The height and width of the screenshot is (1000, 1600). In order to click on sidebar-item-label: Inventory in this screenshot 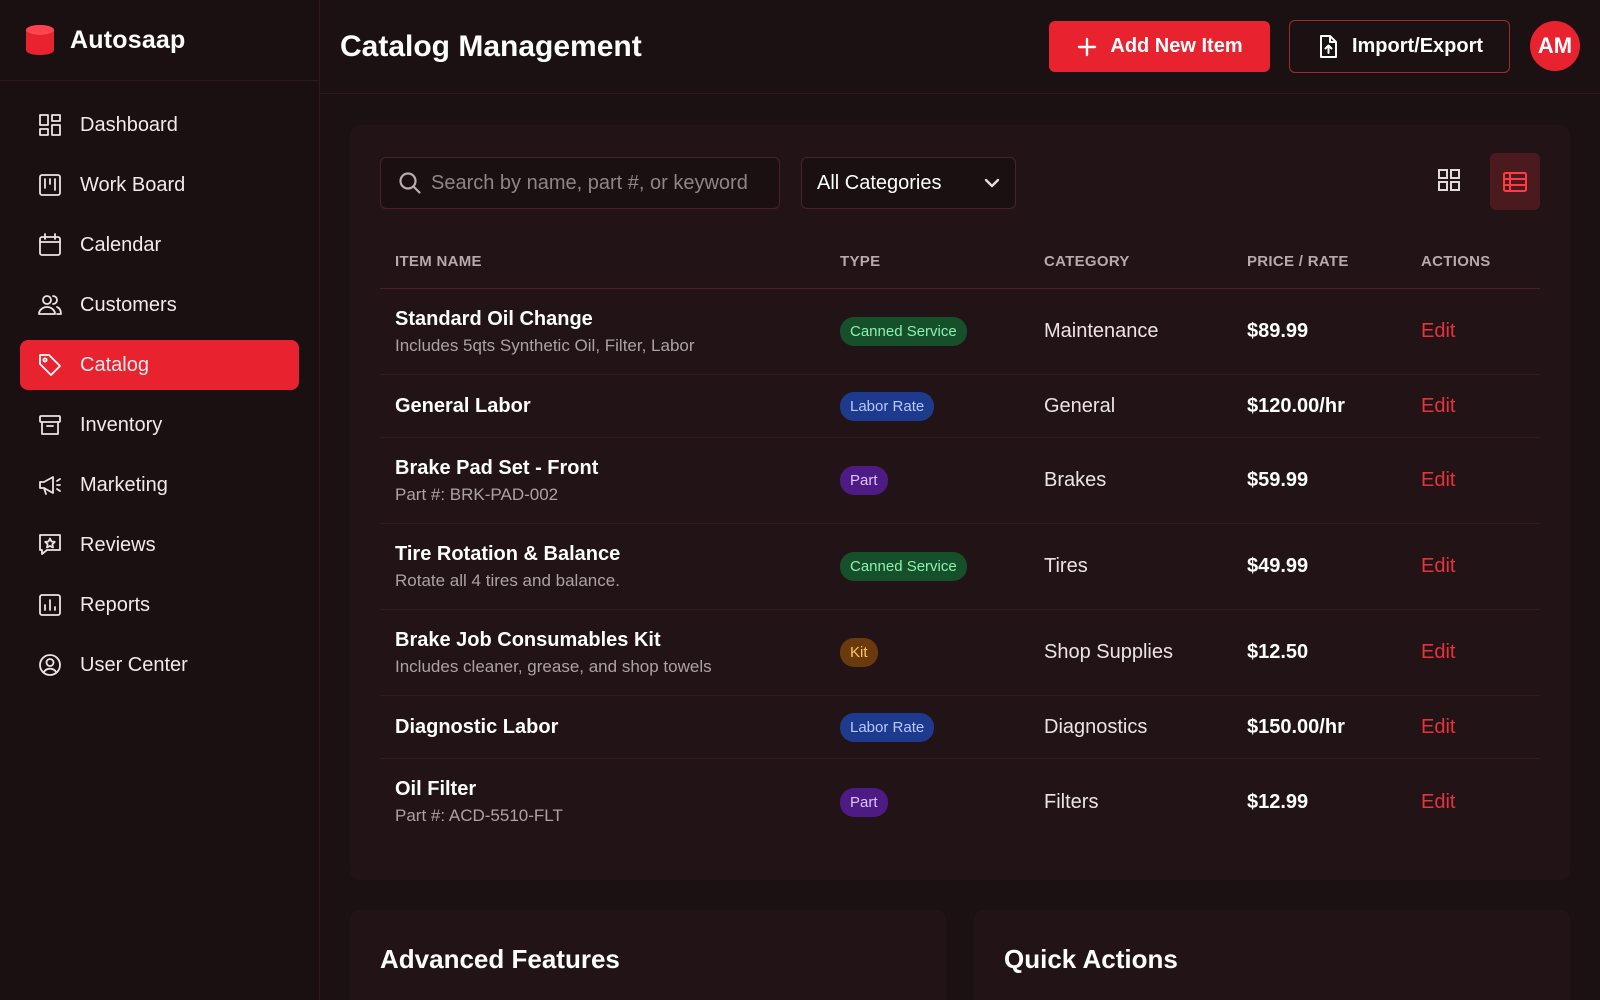, I will do `click(121, 424)`.